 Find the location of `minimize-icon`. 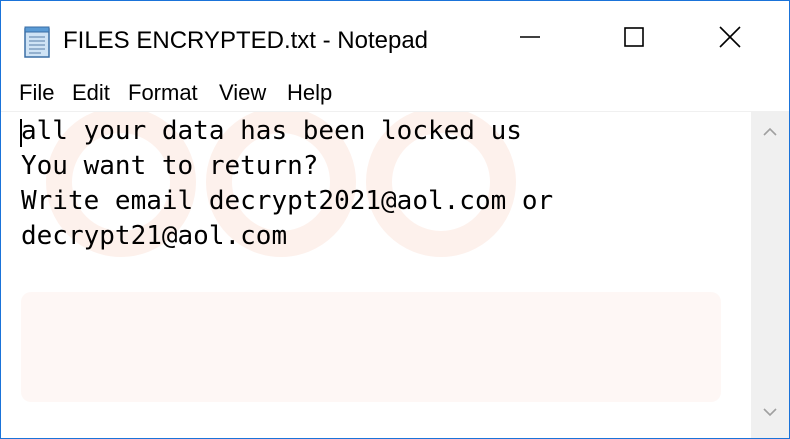

minimize-icon is located at coordinates (530, 39).